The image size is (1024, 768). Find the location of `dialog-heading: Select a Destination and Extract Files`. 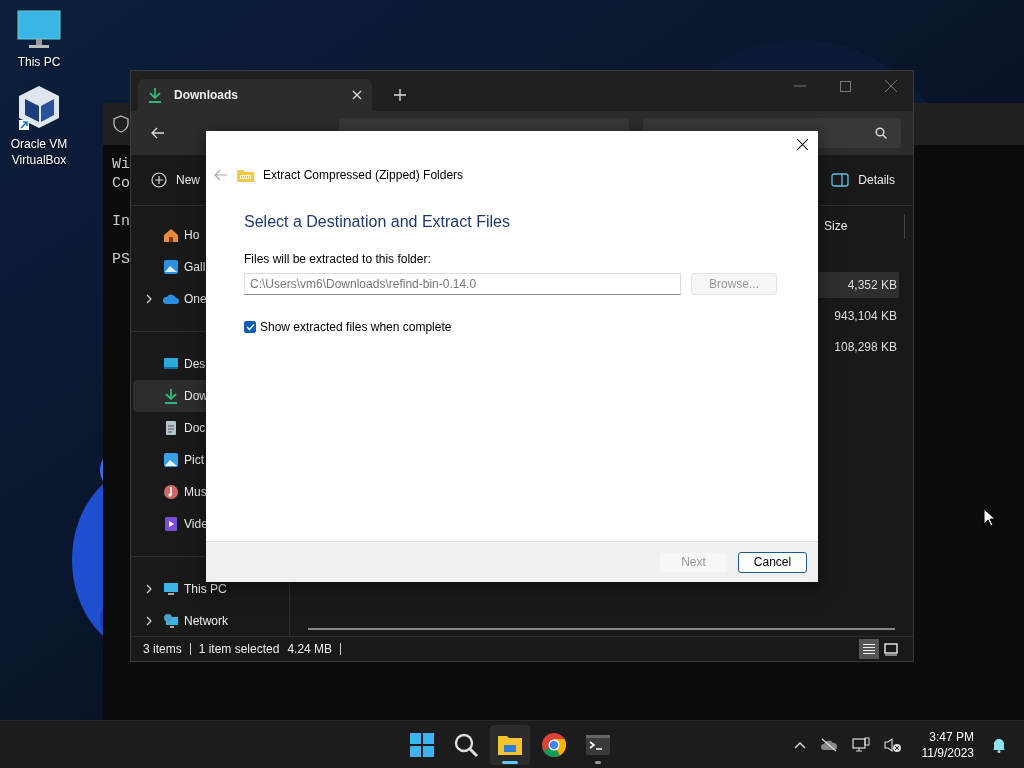

dialog-heading: Select a Destination and Extract Files is located at coordinates (377, 222).